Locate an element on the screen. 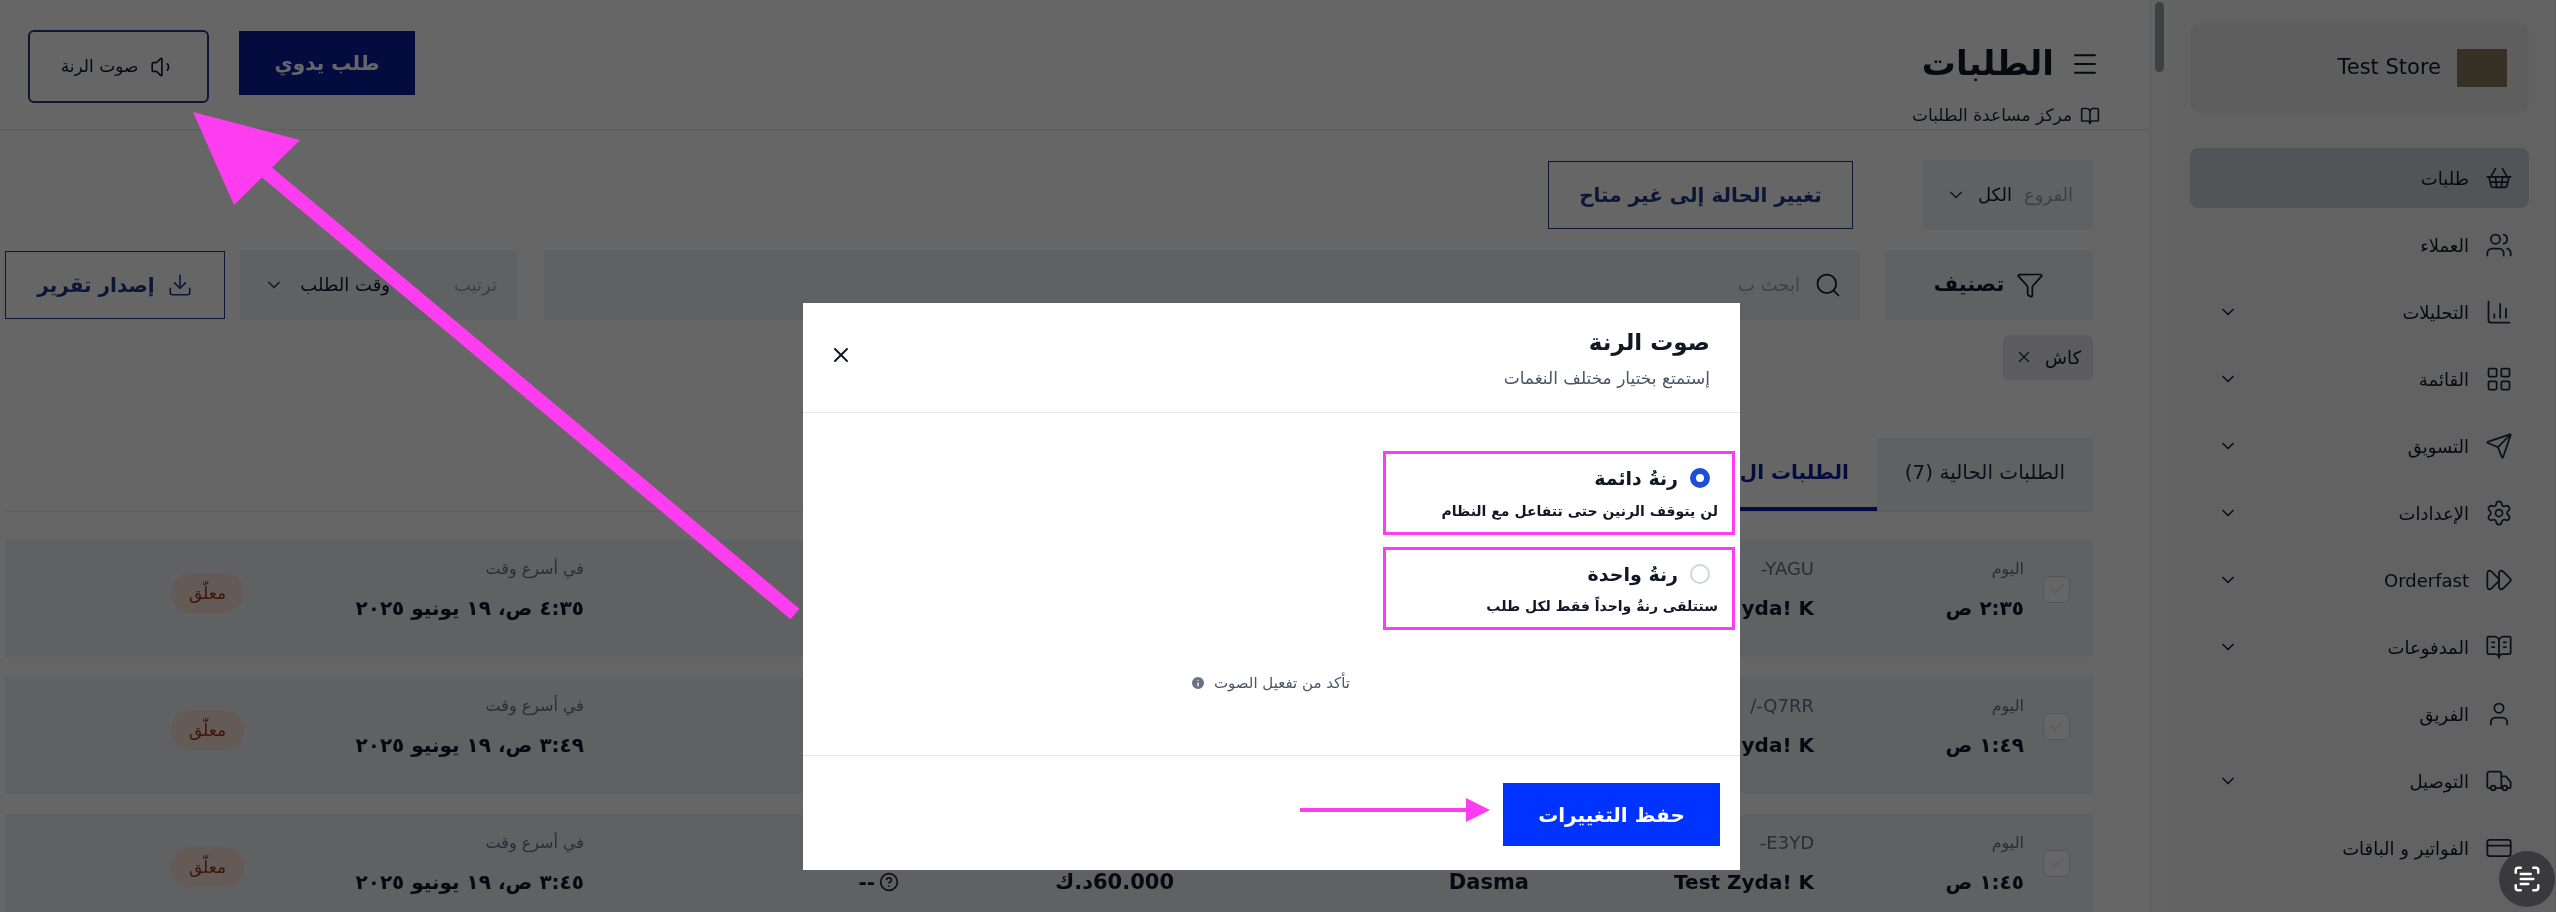 The image size is (2556, 912). store-name: Test Store is located at coordinates (2389, 68).